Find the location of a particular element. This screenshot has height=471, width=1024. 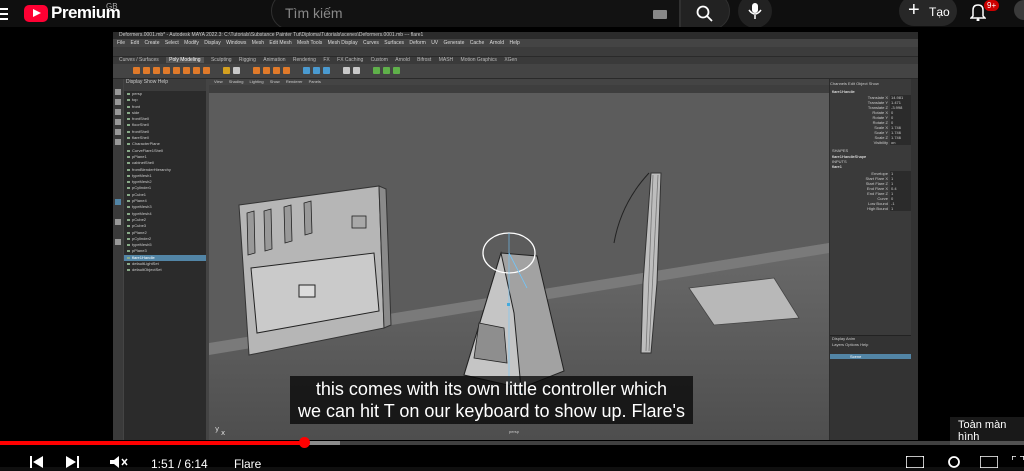

maya-menu-item: Generate is located at coordinates (454, 43).